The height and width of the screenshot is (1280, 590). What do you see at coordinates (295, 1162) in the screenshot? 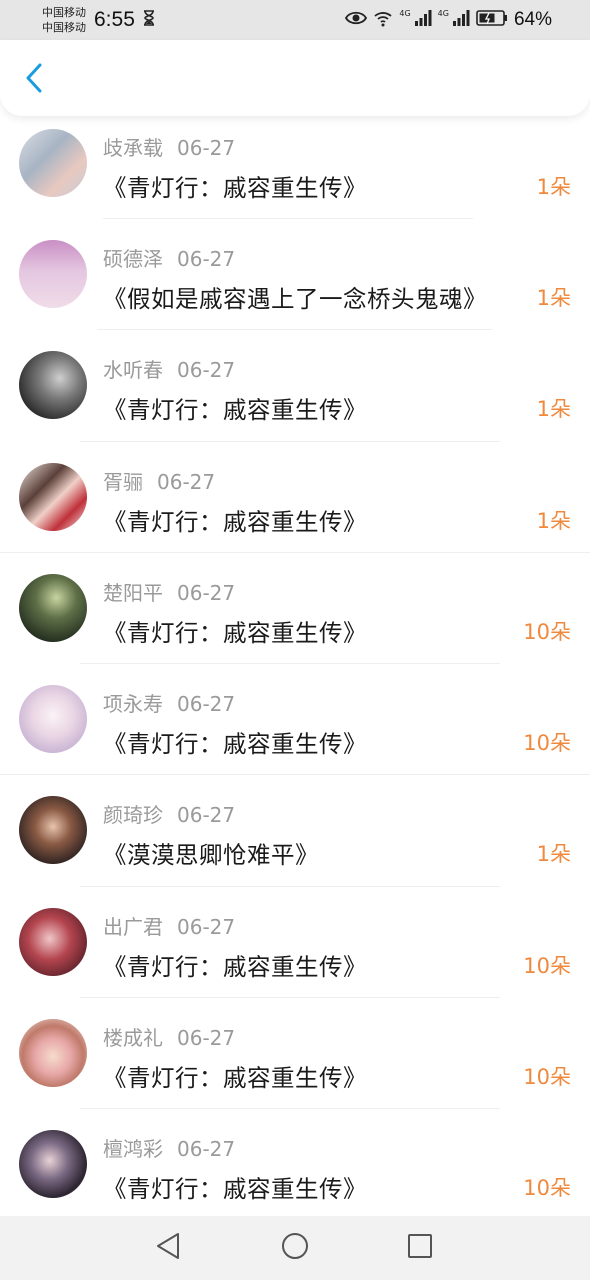
I see `list-item: 檀鸿彩 06-27 《青灯行：戚容重生传》 10朵` at bounding box center [295, 1162].